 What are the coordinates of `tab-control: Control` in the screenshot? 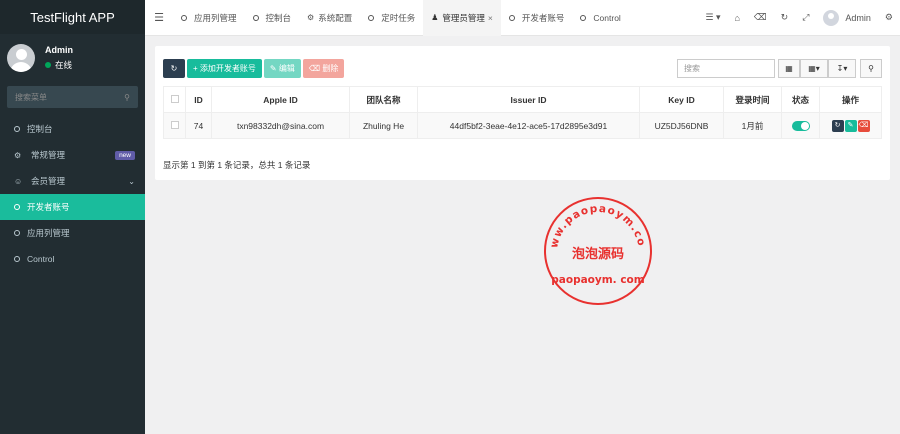 It's located at (600, 18).